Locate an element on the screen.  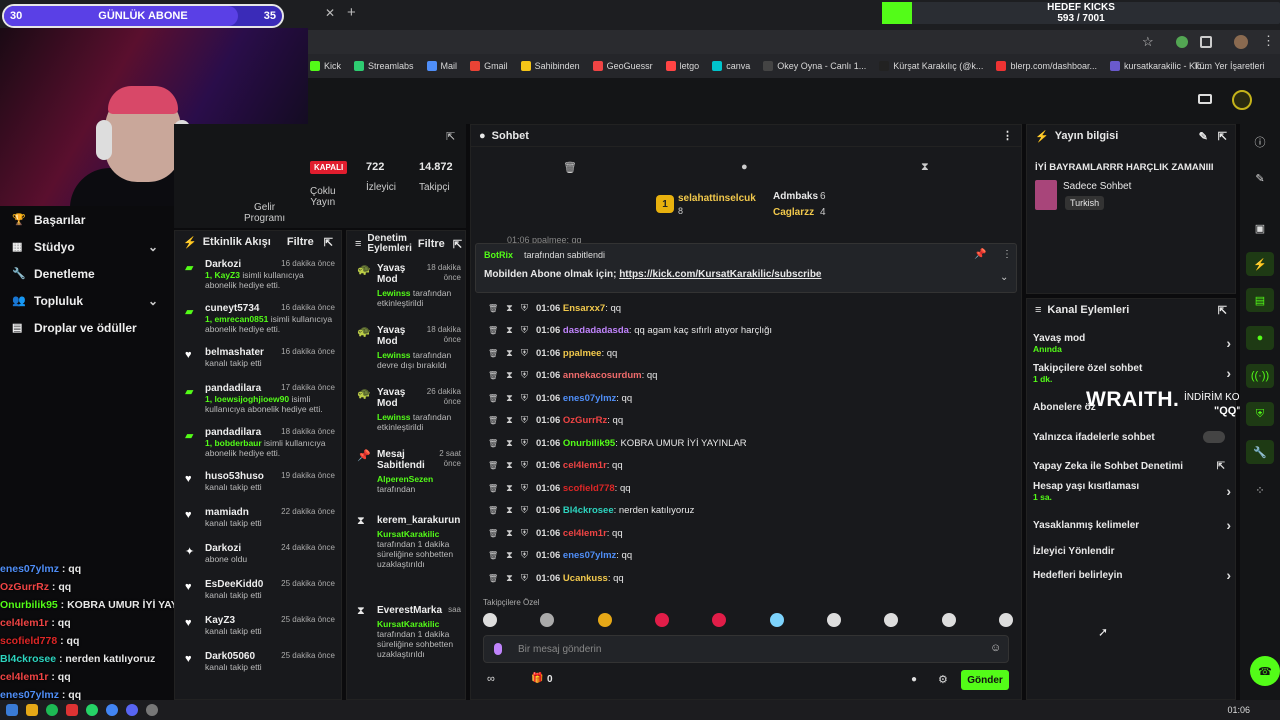
chat-message: 🗑 ⧗ ⛨ 01:06 enes07ylmz: qq is located at coordinates (551, 398).